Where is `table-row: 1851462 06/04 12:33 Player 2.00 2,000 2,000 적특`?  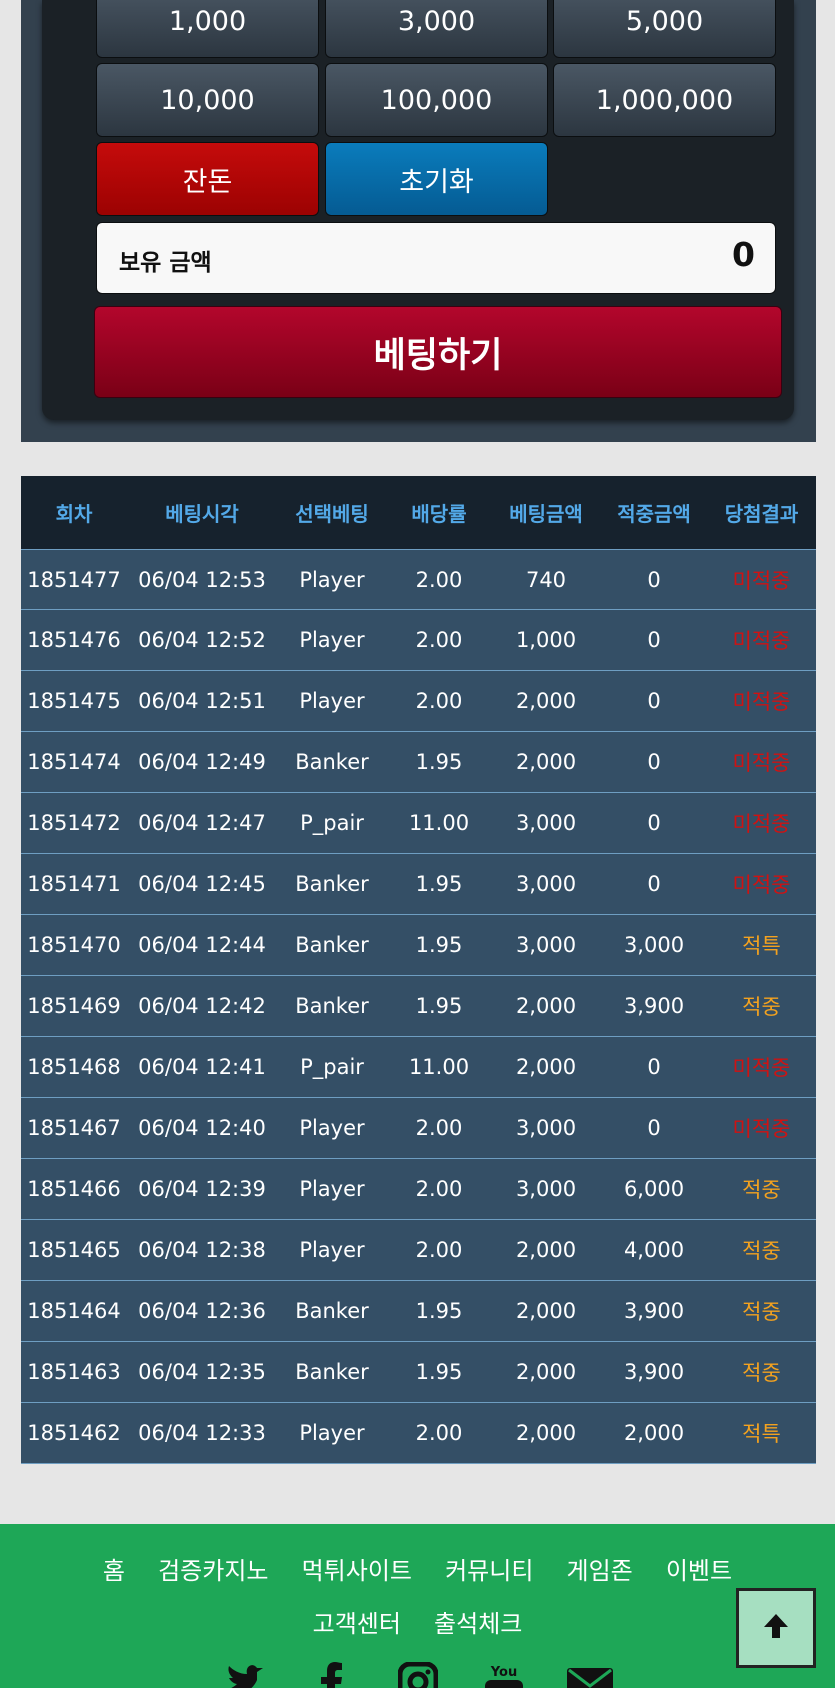
table-row: 1851462 06/04 12:33 Player 2.00 2,000 2,000 적특 is located at coordinates (418, 1433).